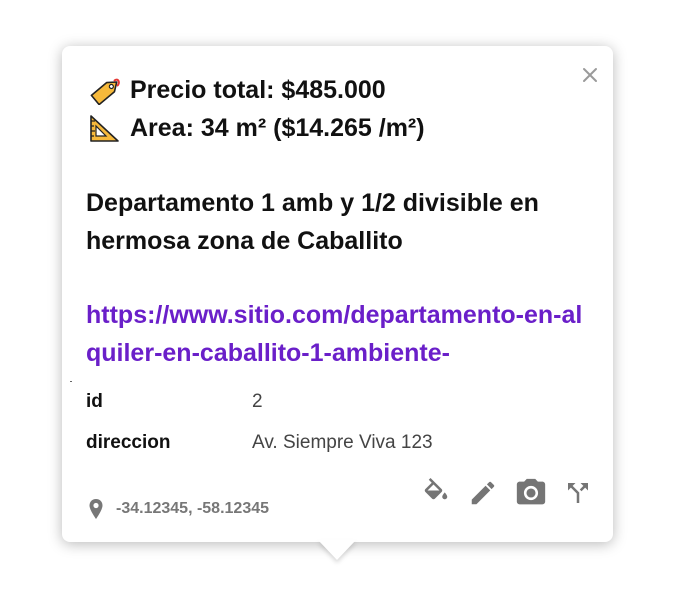  I want to click on directions-icon, so click(578, 493).